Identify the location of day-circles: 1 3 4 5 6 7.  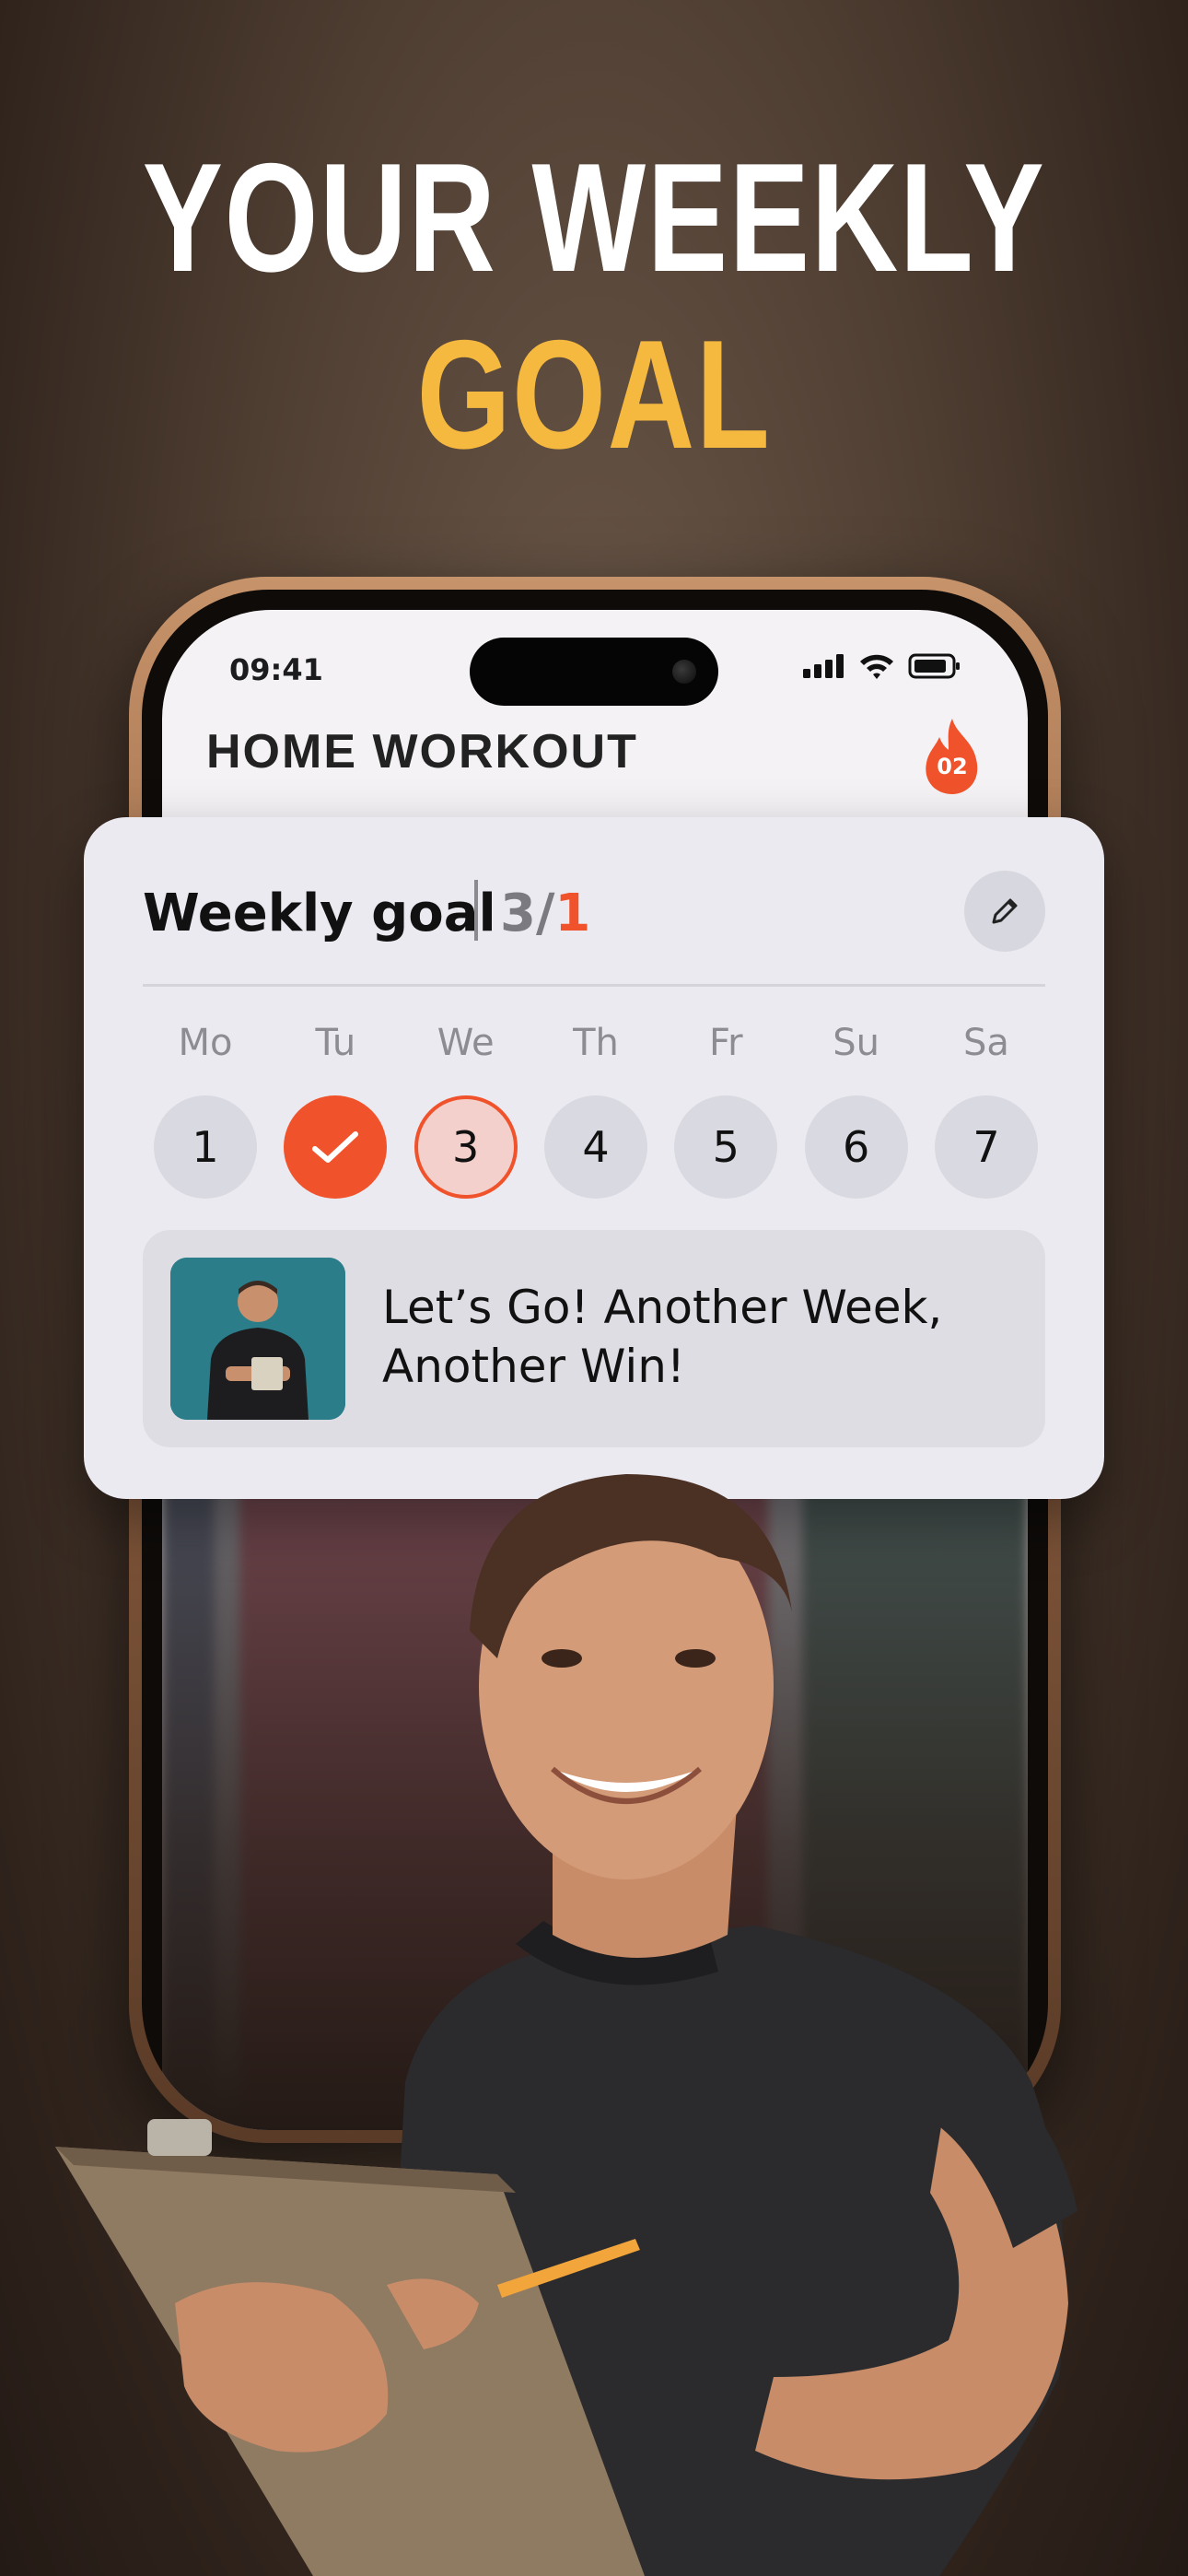
(596, 1147).